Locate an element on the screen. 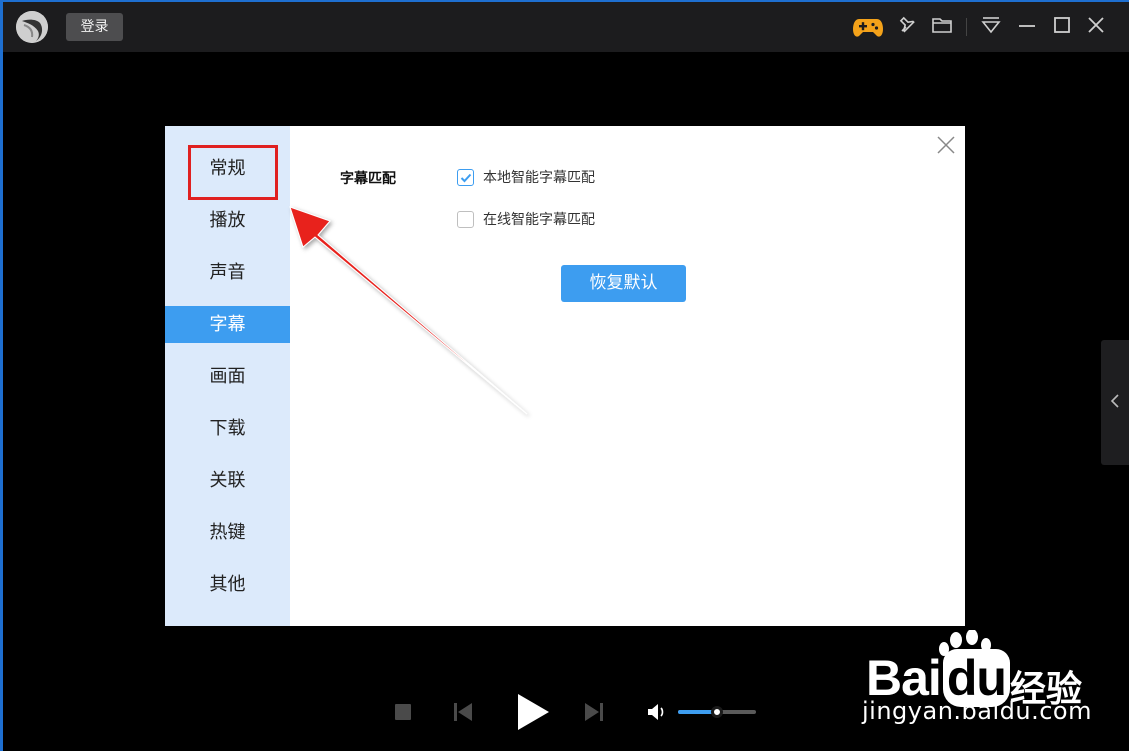 The height and width of the screenshot is (751, 1129). volume-slider is located at coordinates (717, 712).